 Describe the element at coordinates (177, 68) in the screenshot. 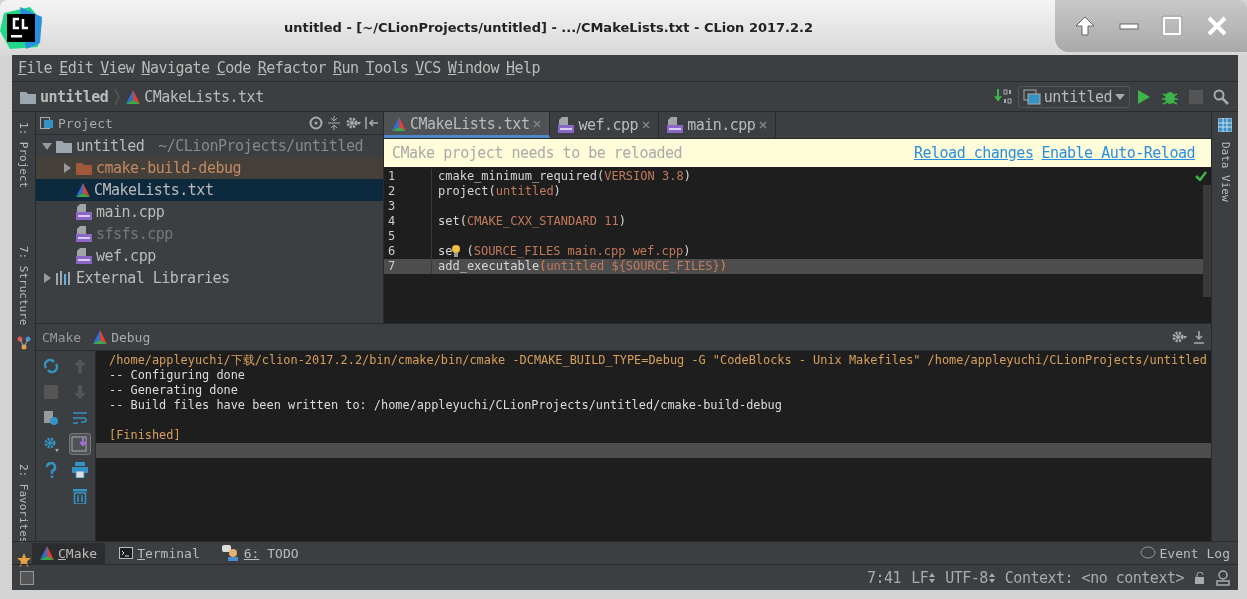

I see `menu-item: Navigate` at that location.